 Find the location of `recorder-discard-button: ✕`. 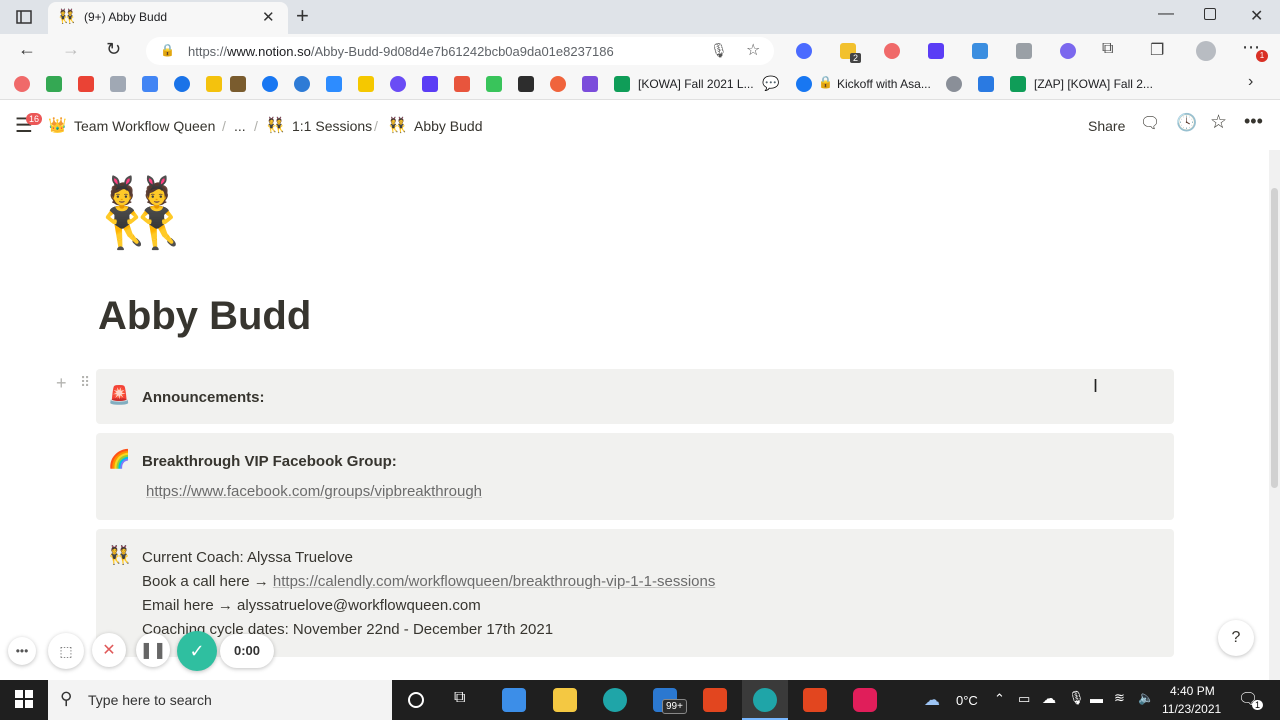

recorder-discard-button: ✕ is located at coordinates (109, 650).